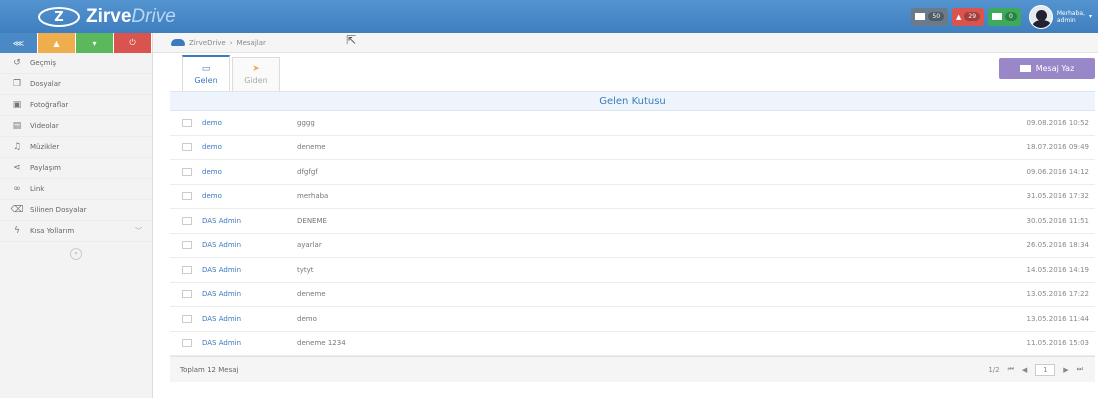 The image size is (1098, 398). Describe the element at coordinates (17, 126) in the screenshot. I see `video-icon: ▤` at that location.